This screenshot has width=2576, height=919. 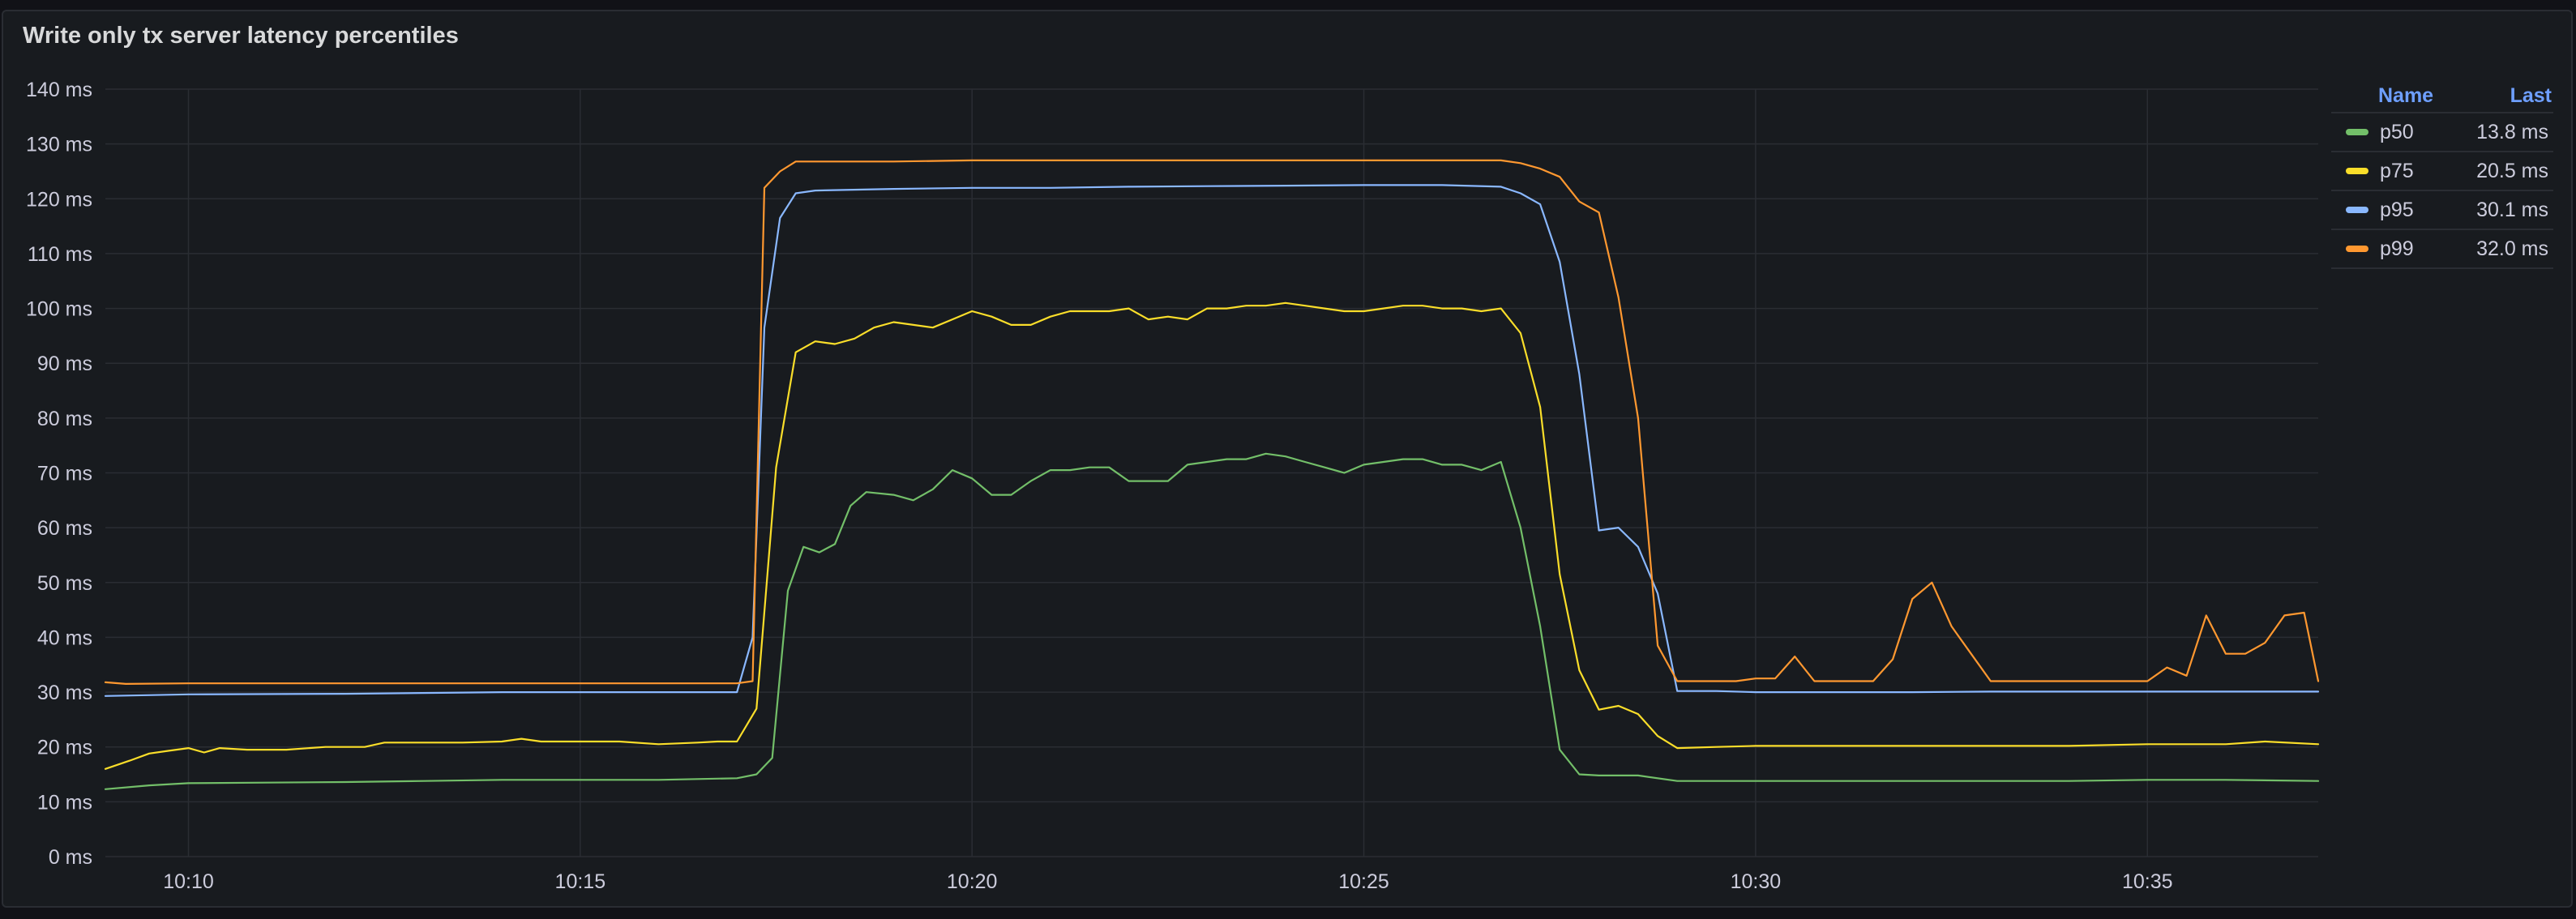 What do you see at coordinates (188, 881) in the screenshot?
I see `x-tick-label: 10:10` at bounding box center [188, 881].